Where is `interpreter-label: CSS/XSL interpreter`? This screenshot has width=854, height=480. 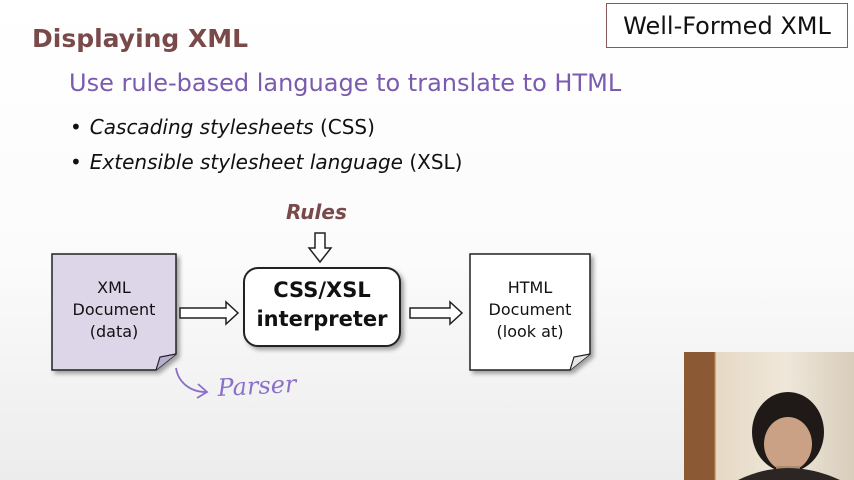
interpreter-label: CSS/XSL interpreter is located at coordinates (322, 305).